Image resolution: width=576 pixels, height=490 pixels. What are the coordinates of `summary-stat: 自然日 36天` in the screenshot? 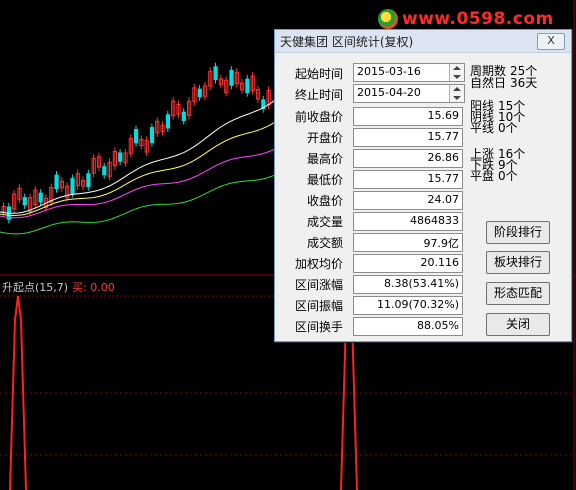 It's located at (504, 83).